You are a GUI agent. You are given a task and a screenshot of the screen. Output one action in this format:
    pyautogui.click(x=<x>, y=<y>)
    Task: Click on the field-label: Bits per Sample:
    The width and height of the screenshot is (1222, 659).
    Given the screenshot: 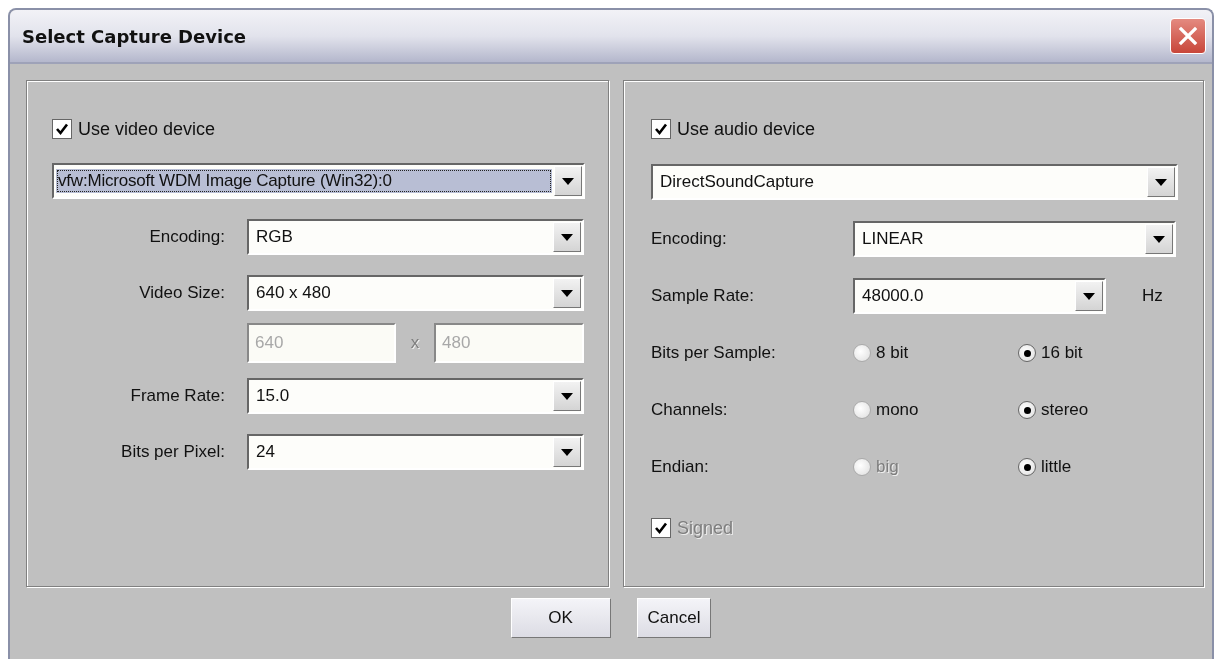 What is the action you would take?
    pyautogui.click(x=714, y=353)
    